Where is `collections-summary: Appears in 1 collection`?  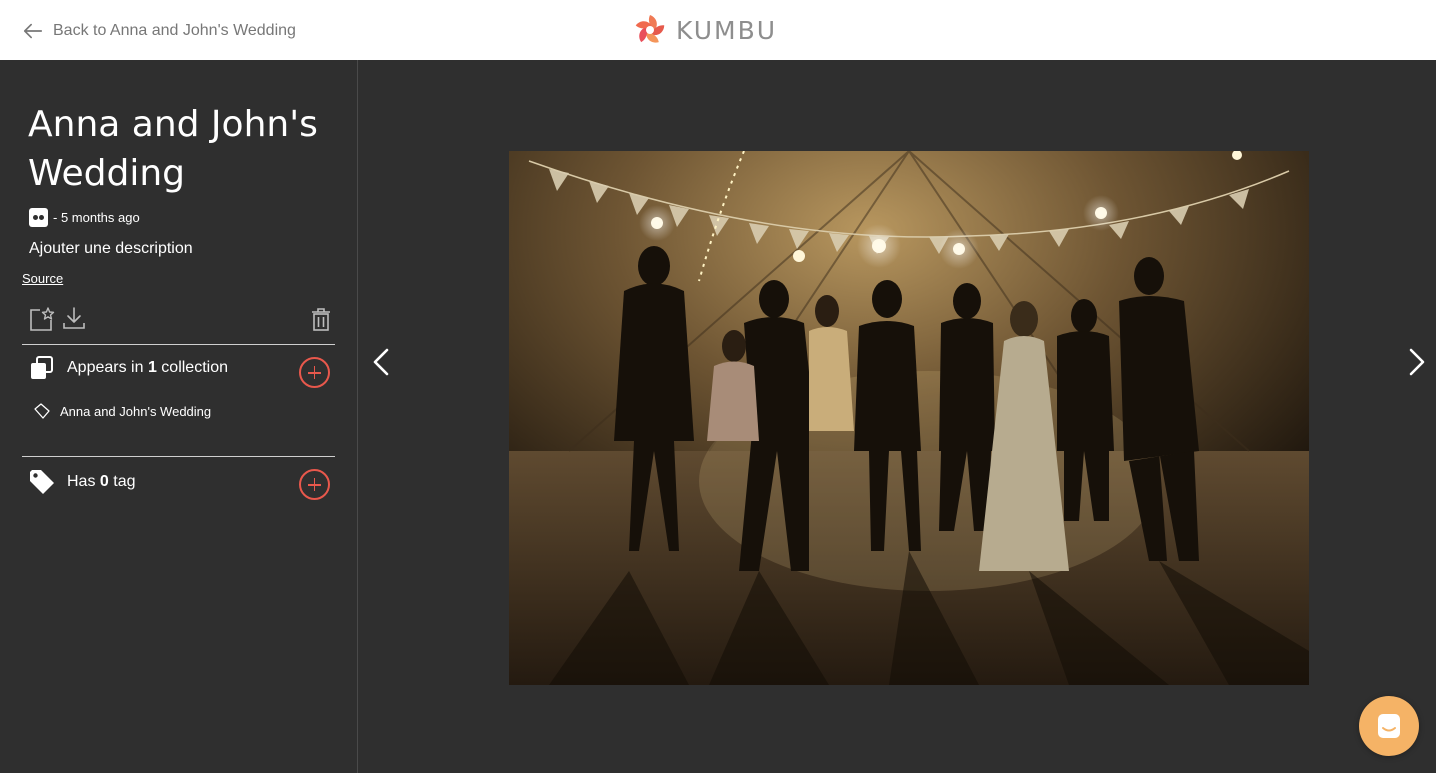 collections-summary: Appears in 1 collection is located at coordinates (147, 368).